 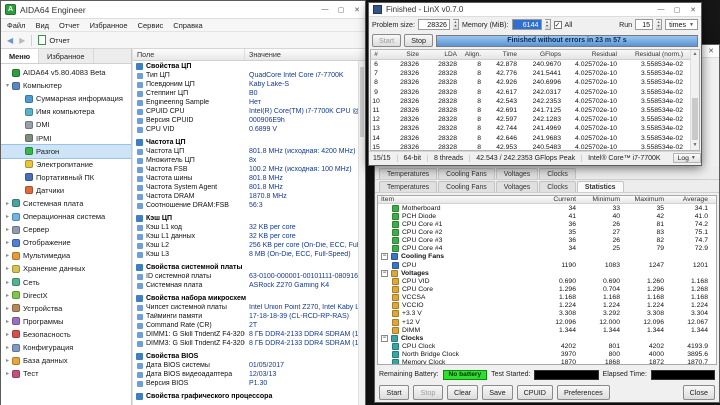 What do you see at coordinates (16, 25) in the screenshot?
I see `menu-item-файл: Файл` at bounding box center [16, 25].